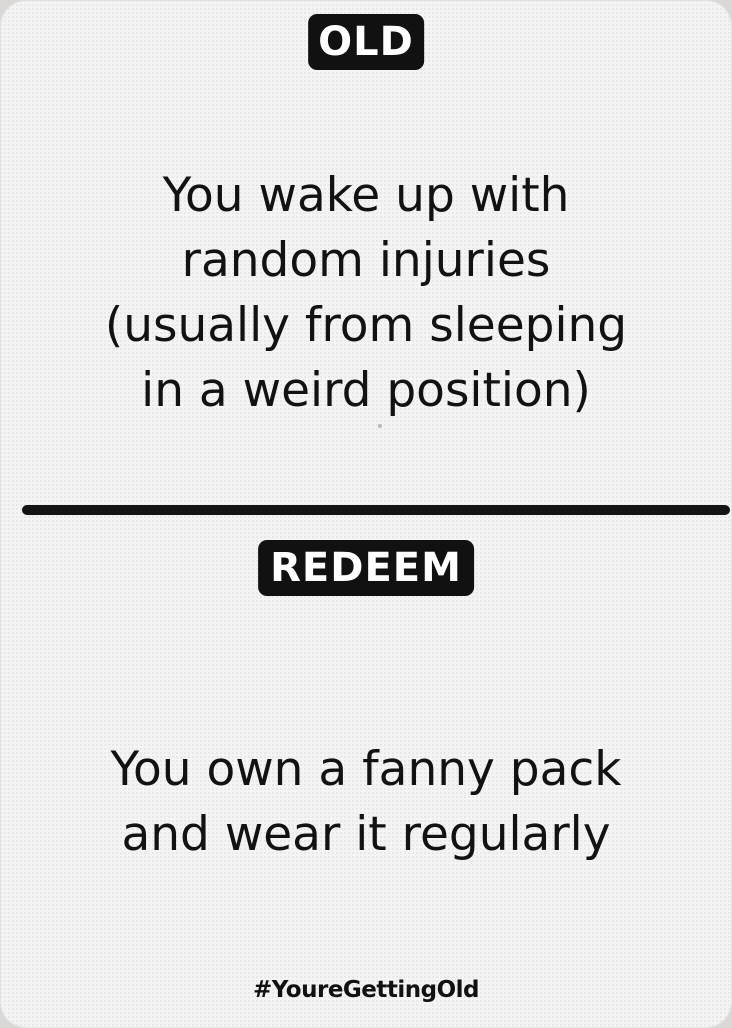 The width and height of the screenshot is (732, 1028). I want to click on redeem-prompt-line: You own a fanny pack, so click(366, 769).